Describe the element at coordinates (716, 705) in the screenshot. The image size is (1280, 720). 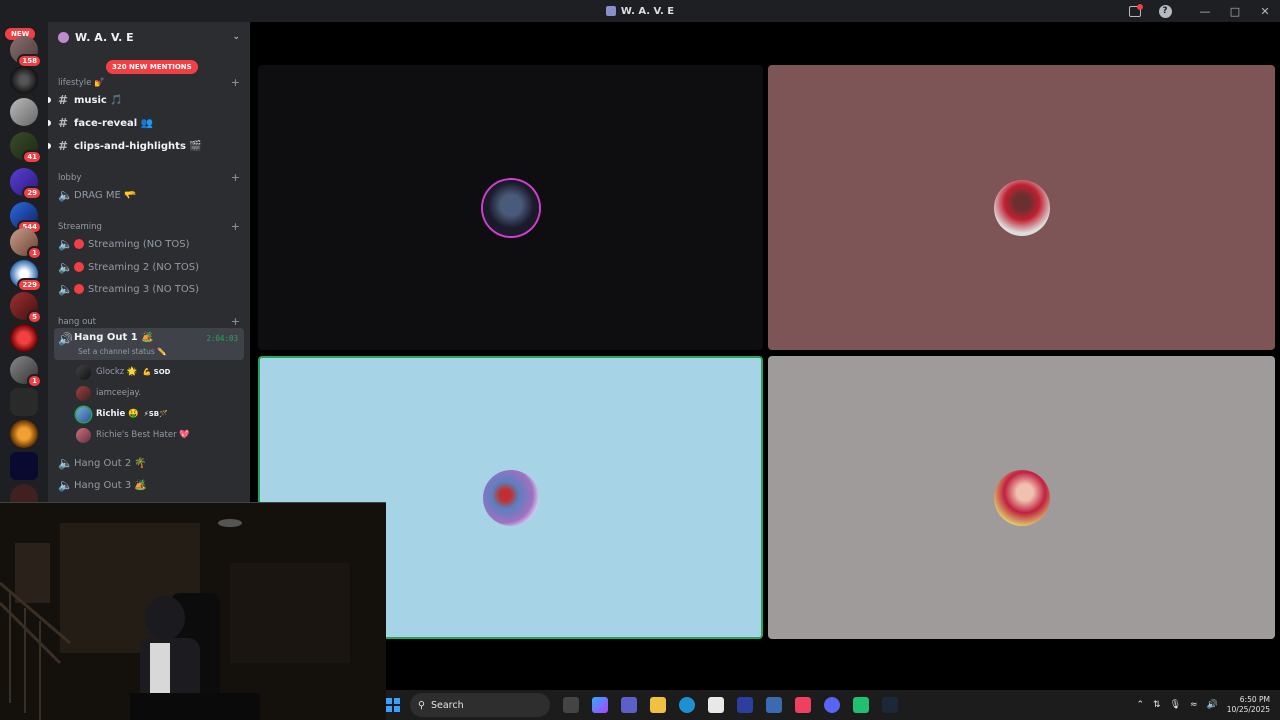
I see `store-icon` at that location.